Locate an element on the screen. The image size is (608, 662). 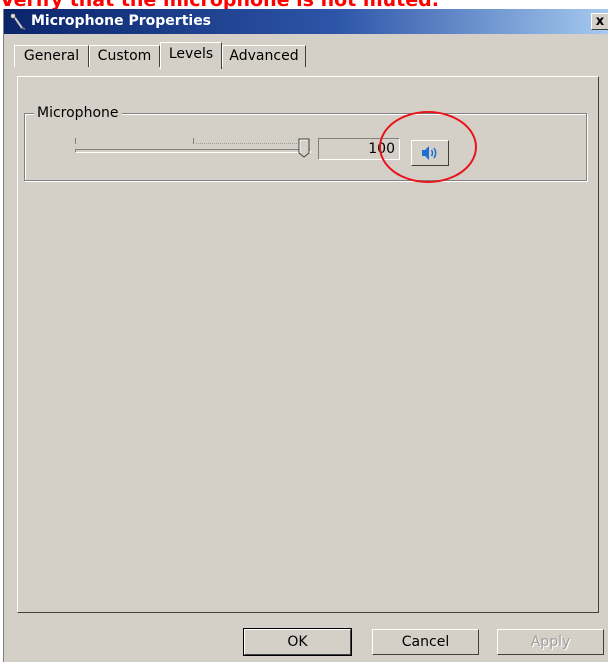
microphone-level-slider is located at coordinates (193, 151).